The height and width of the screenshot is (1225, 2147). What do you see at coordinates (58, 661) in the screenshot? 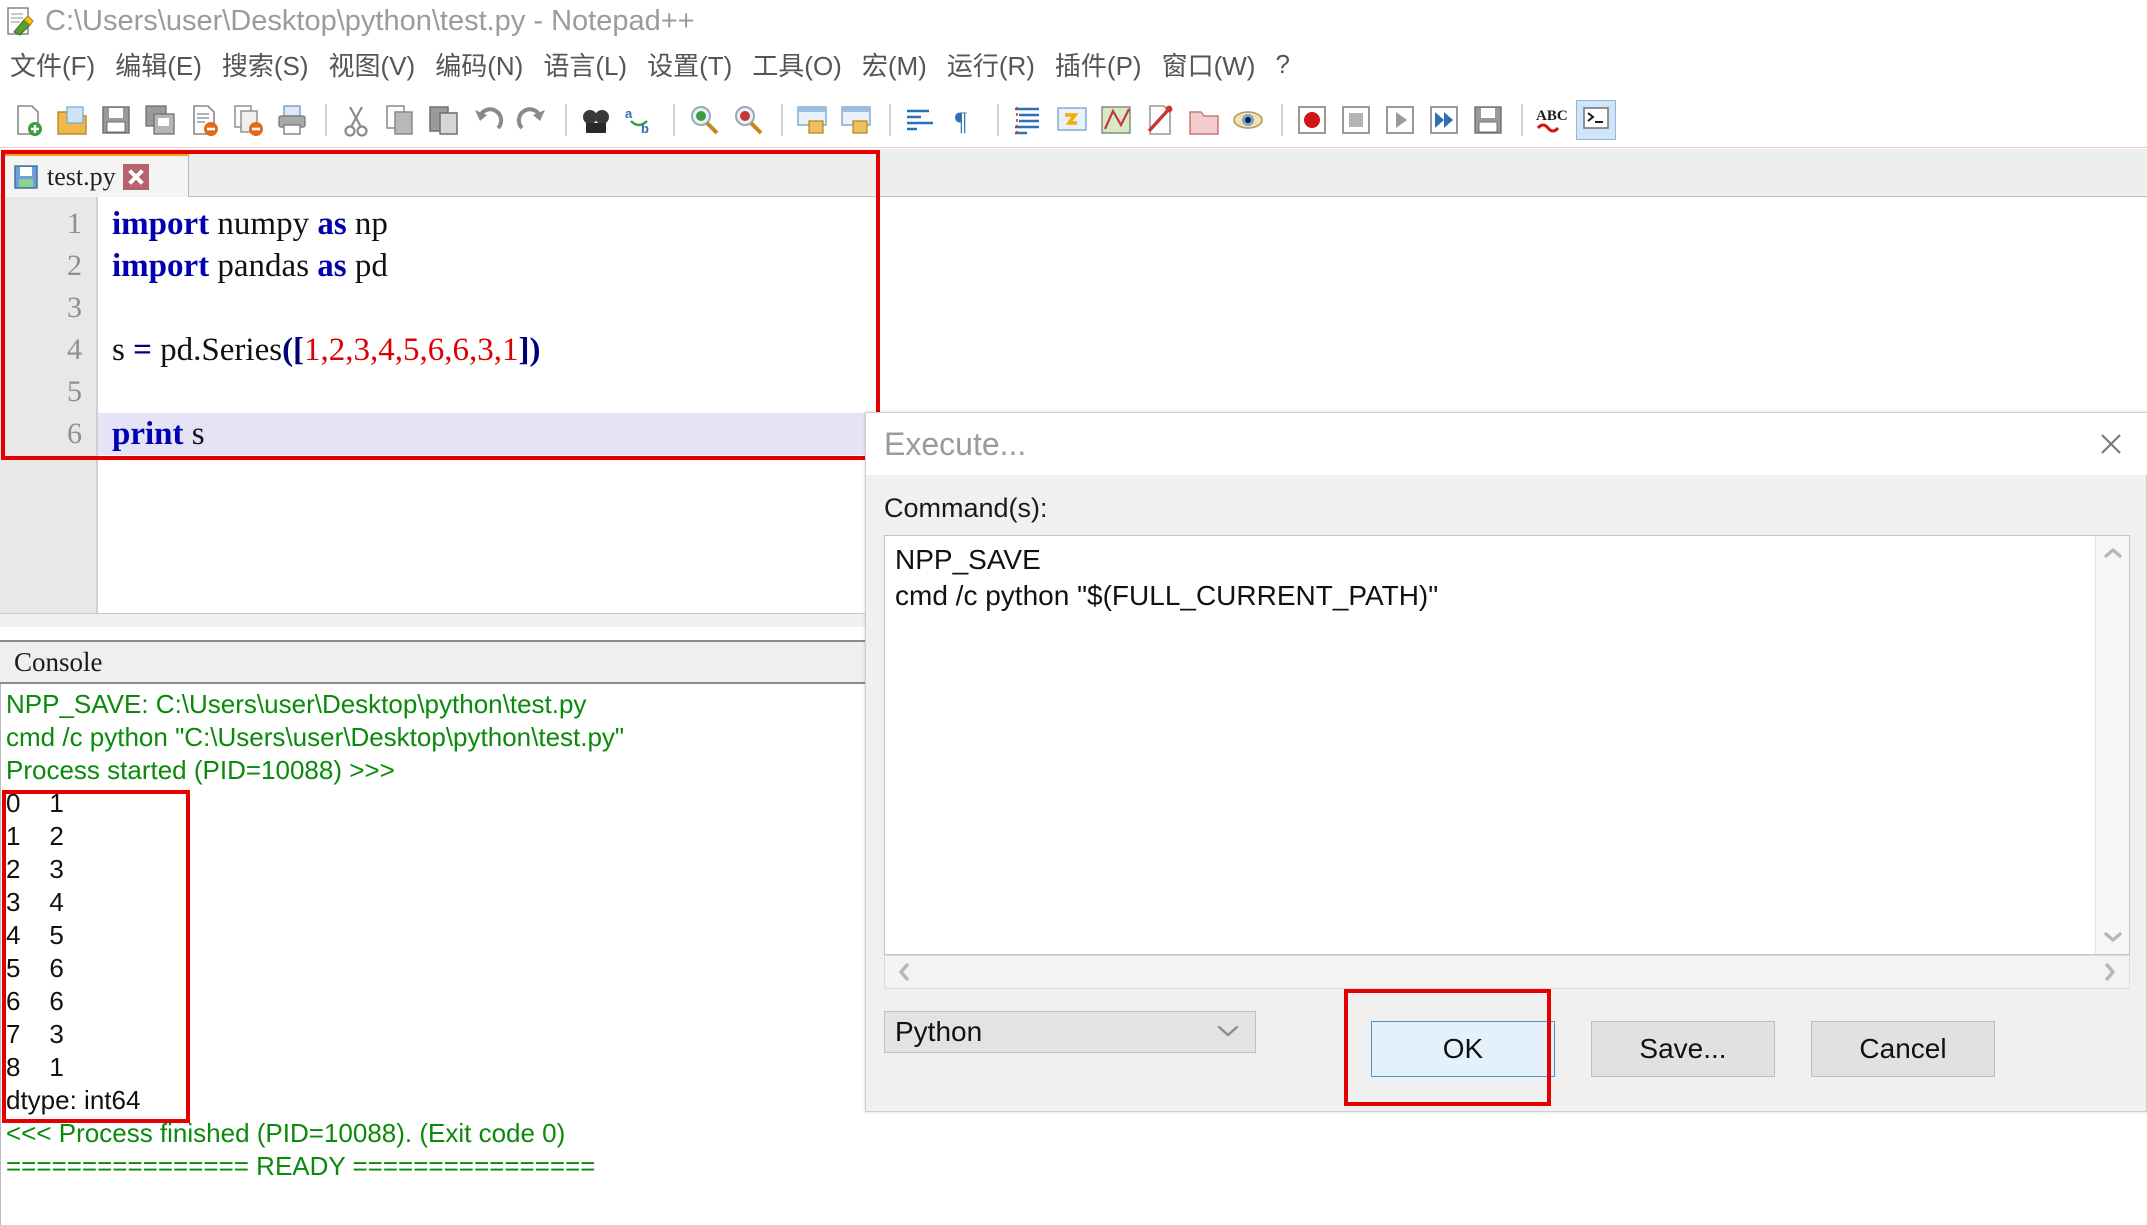
I see `console-title: Console` at bounding box center [58, 661].